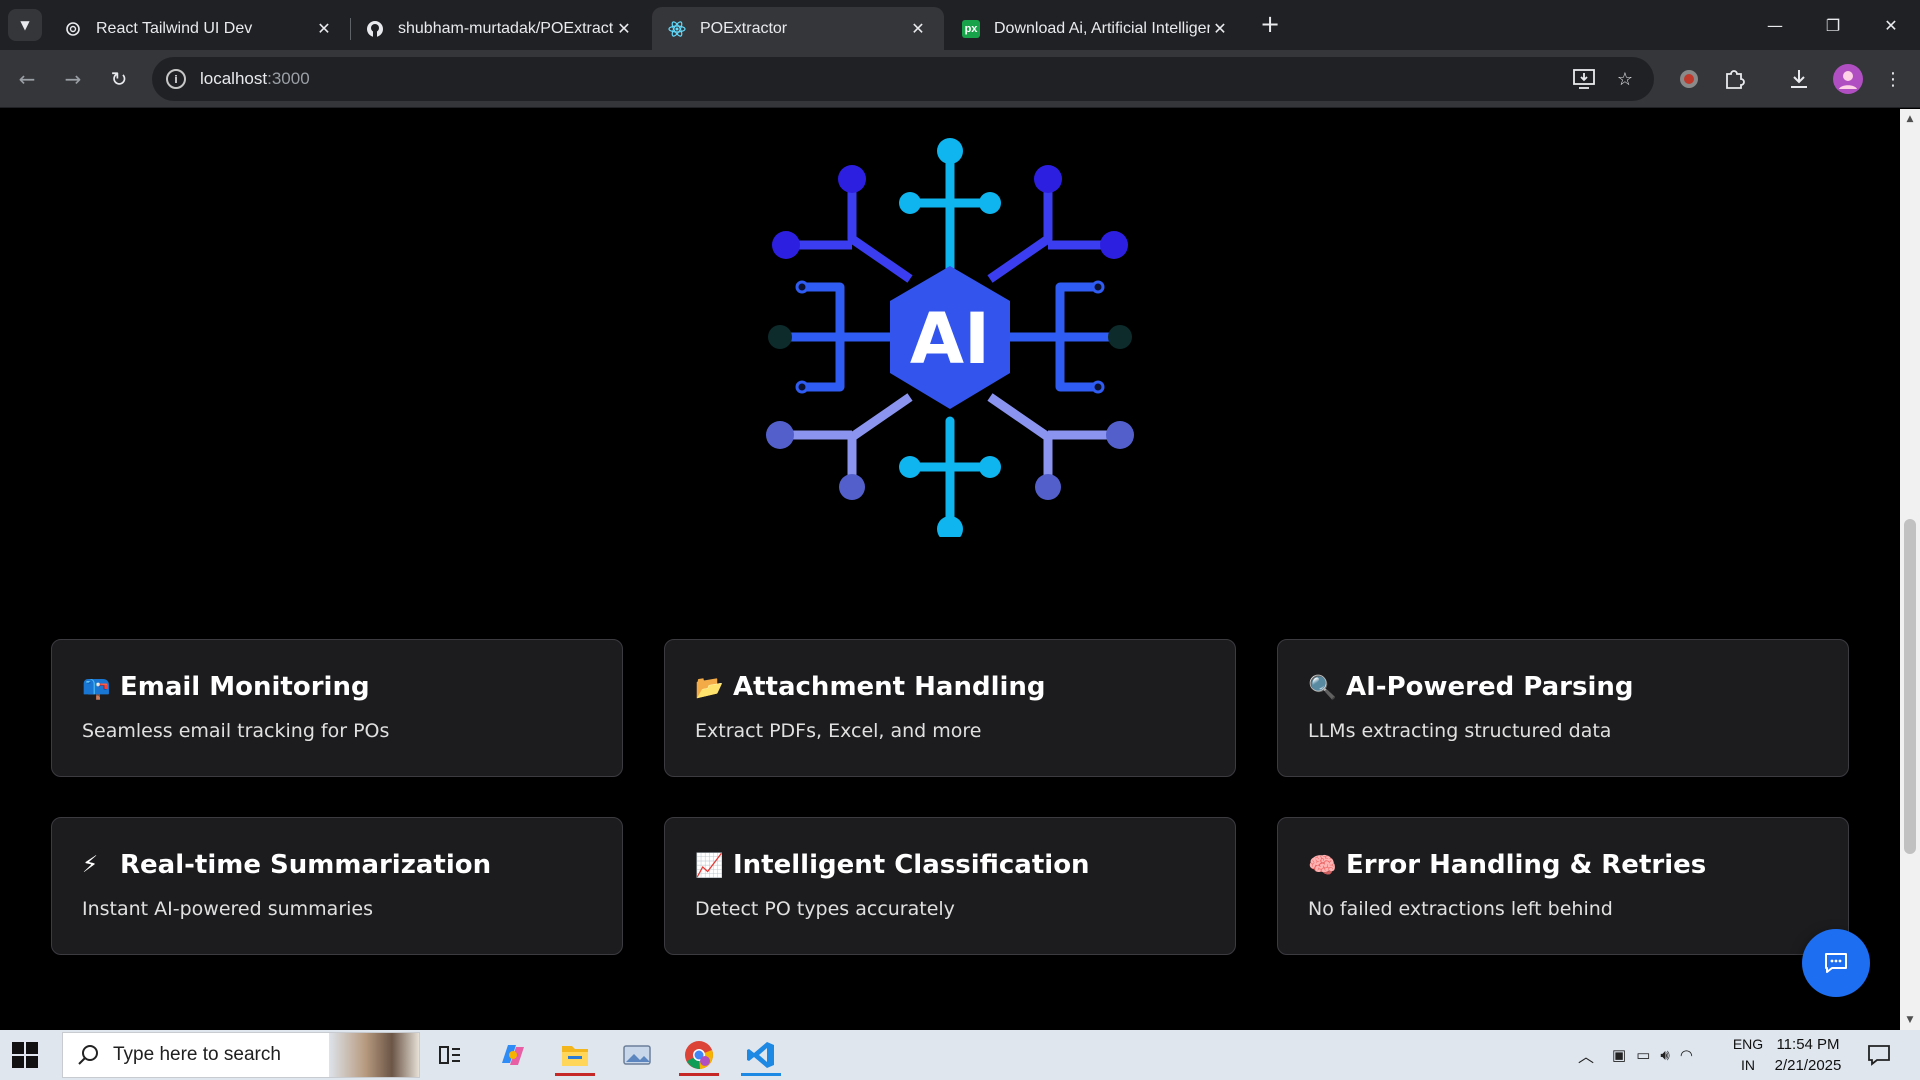 The height and width of the screenshot is (1080, 1920). What do you see at coordinates (1910, 1020) in the screenshot?
I see `scroll-down-arrow: ▼` at bounding box center [1910, 1020].